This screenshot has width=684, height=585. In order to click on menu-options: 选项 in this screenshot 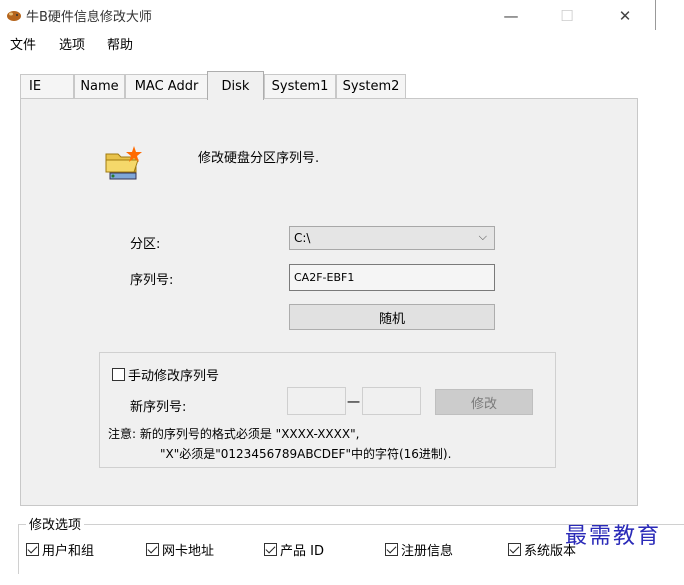, I will do `click(72, 43)`.